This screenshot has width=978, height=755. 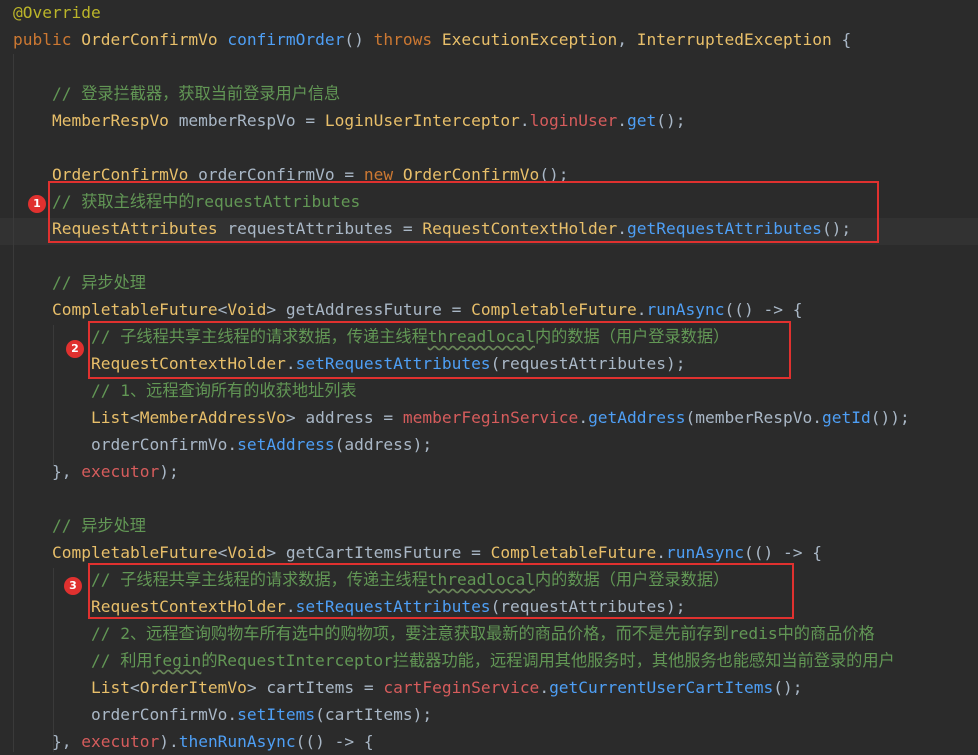 I want to click on code-token: (), so click(x=359, y=39).